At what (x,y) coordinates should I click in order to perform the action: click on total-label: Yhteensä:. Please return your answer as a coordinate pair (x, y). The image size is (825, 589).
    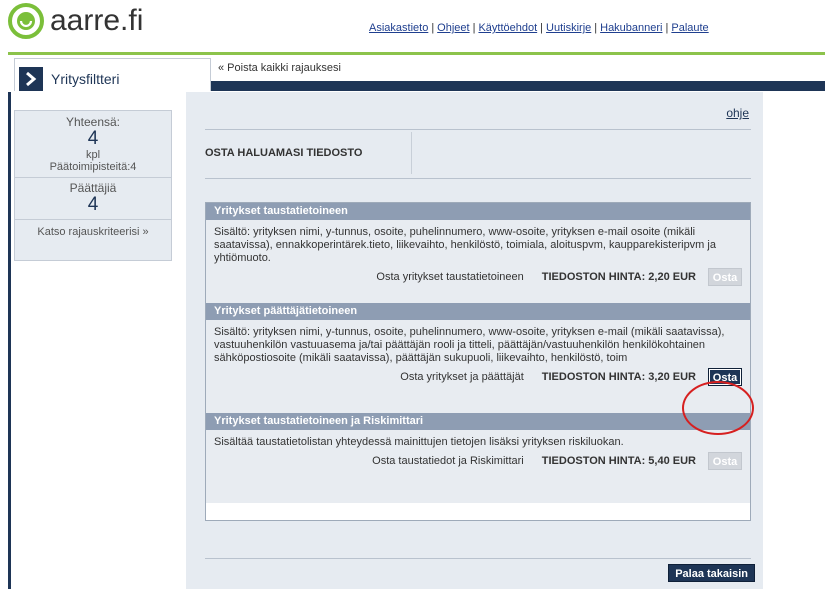
    Looking at the image, I should click on (93, 122).